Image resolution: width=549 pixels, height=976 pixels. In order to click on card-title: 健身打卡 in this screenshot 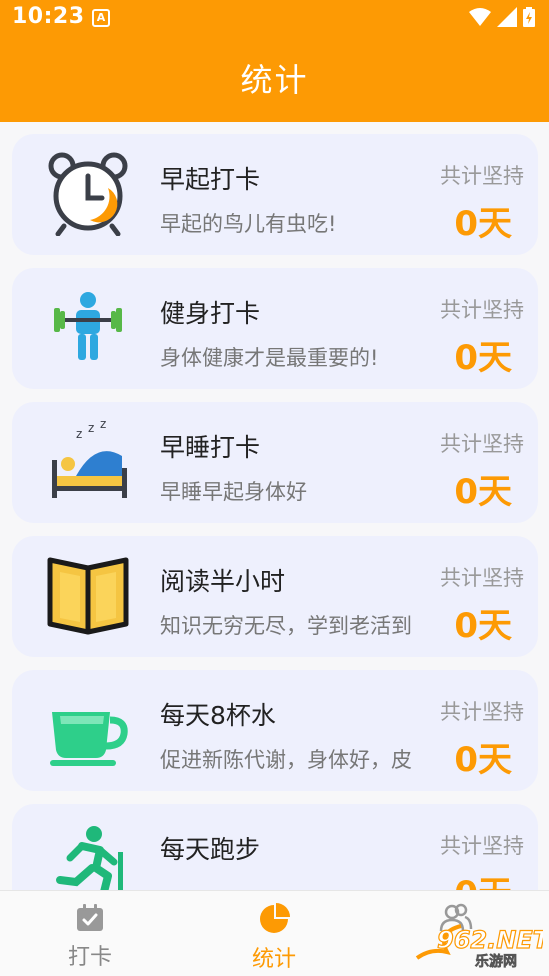, I will do `click(210, 313)`.